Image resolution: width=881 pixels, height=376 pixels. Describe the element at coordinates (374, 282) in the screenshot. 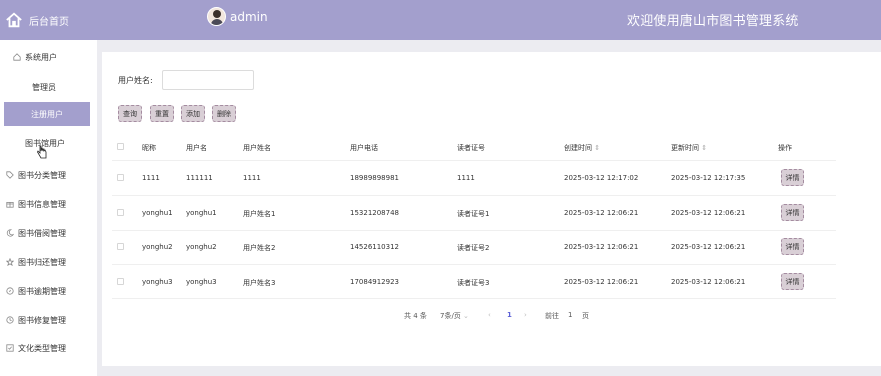

I see `cell-phone: 17084912923` at that location.